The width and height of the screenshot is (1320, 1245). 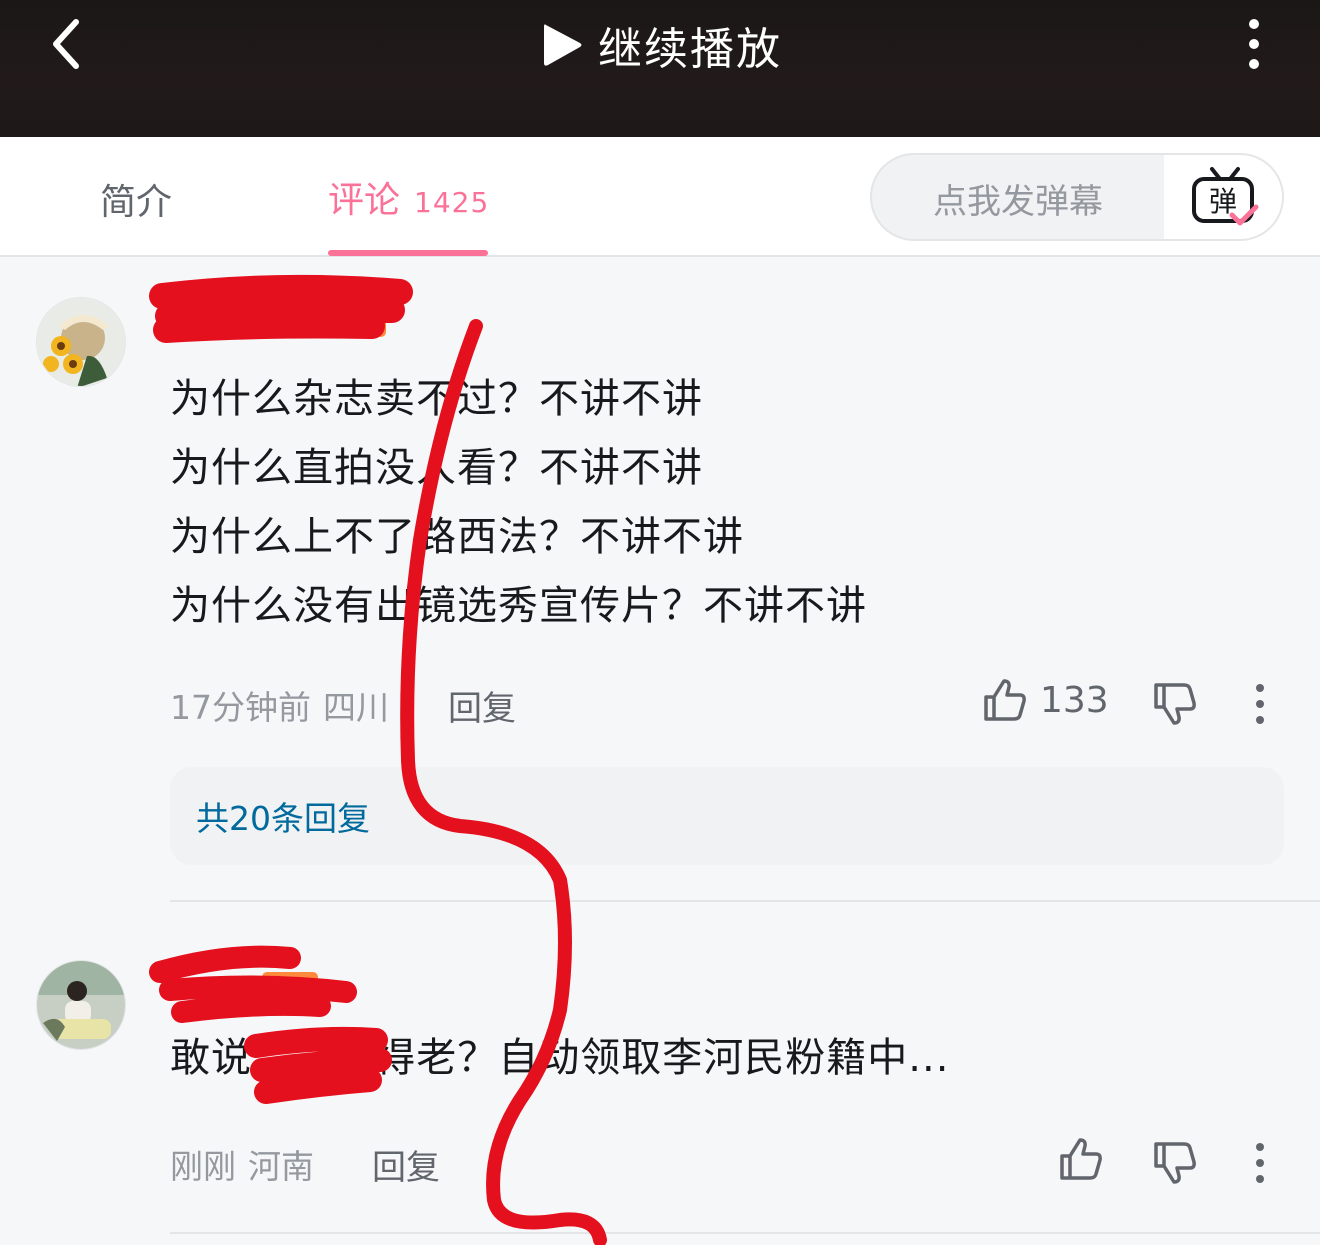 What do you see at coordinates (408, 253) in the screenshot?
I see `active-tab-indicator` at bounding box center [408, 253].